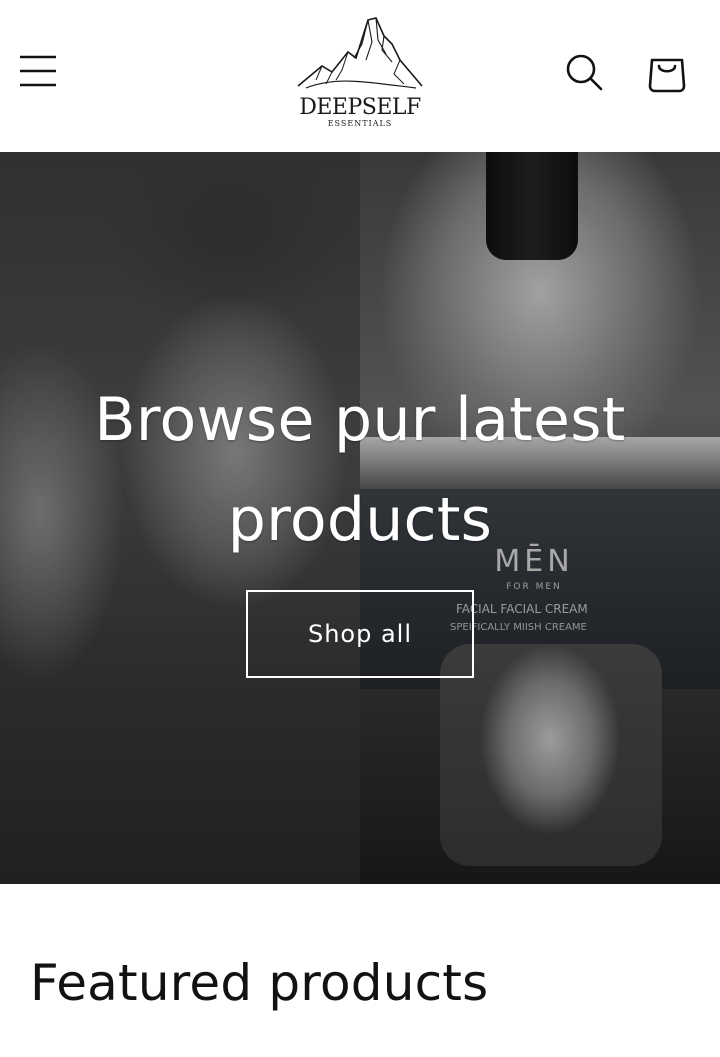  What do you see at coordinates (360, 634) in the screenshot?
I see `shop-all-button: Shop all` at bounding box center [360, 634].